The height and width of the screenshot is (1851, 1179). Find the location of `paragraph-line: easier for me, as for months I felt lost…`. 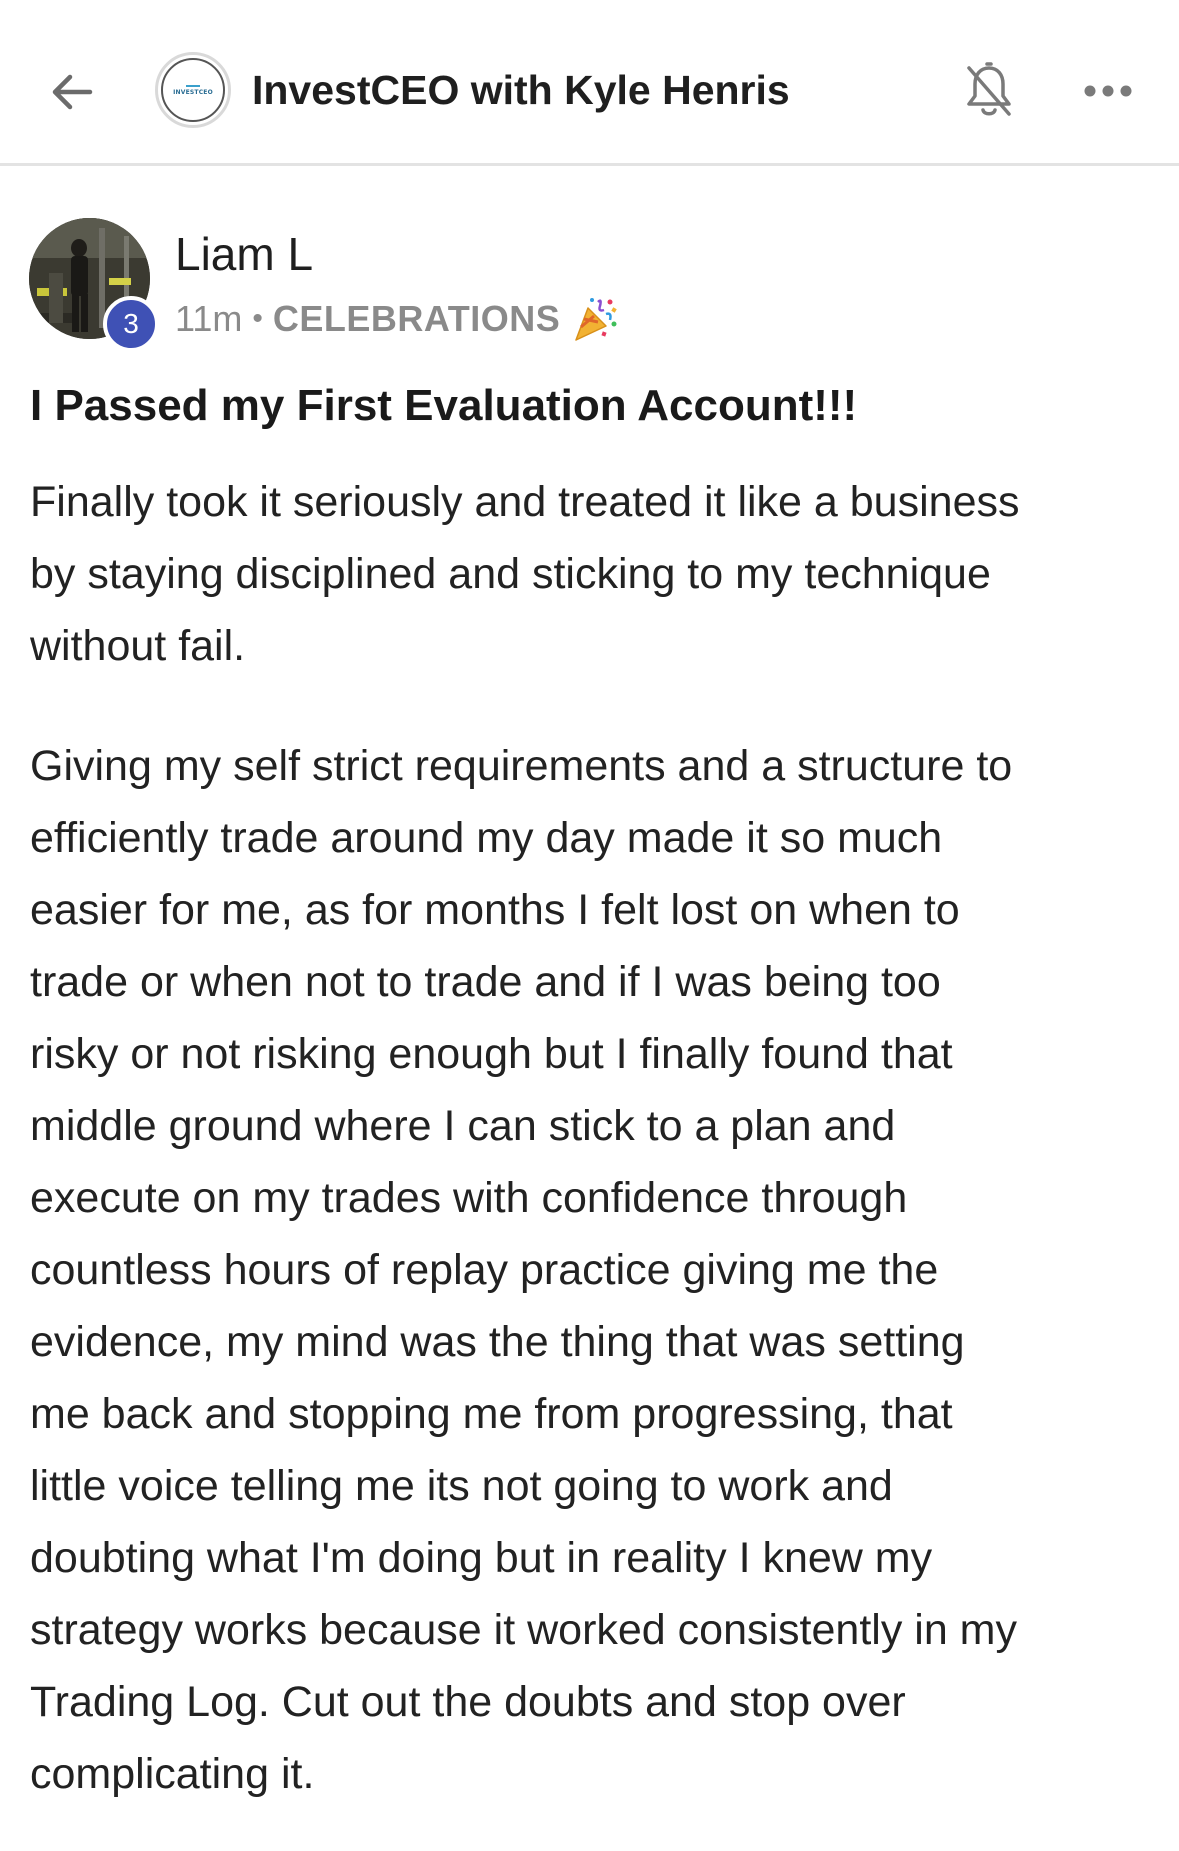

paragraph-line: easier for me, as for months I felt lost… is located at coordinates (495, 910).